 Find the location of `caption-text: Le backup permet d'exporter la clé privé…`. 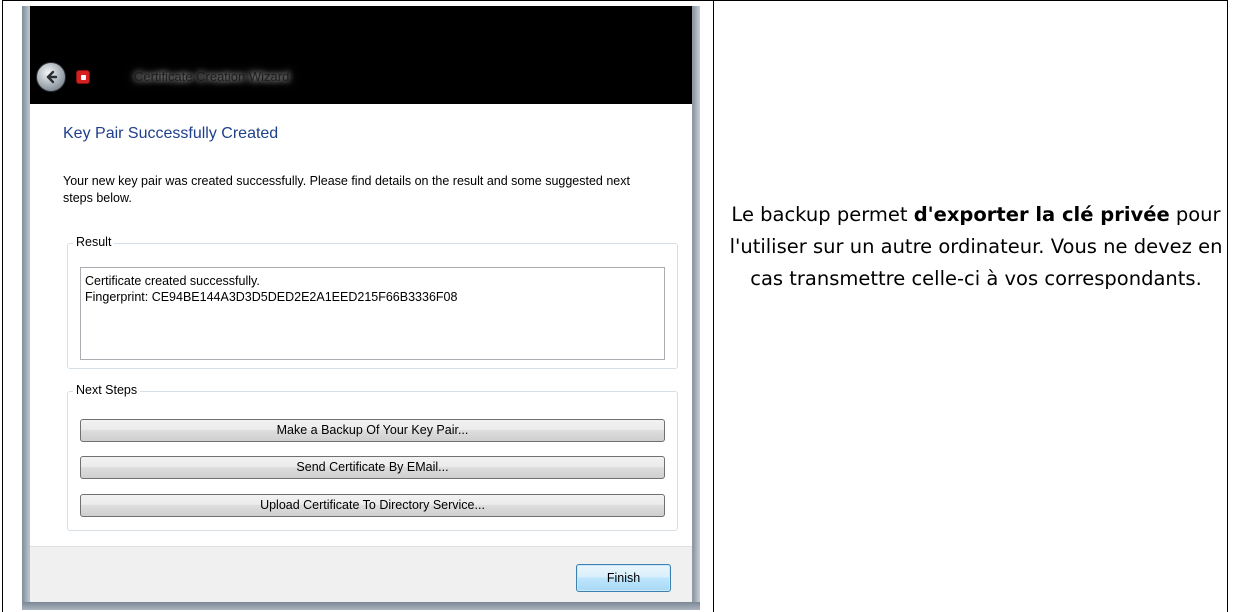

caption-text: Le backup permet d'exporter la clé privé… is located at coordinates (976, 247).